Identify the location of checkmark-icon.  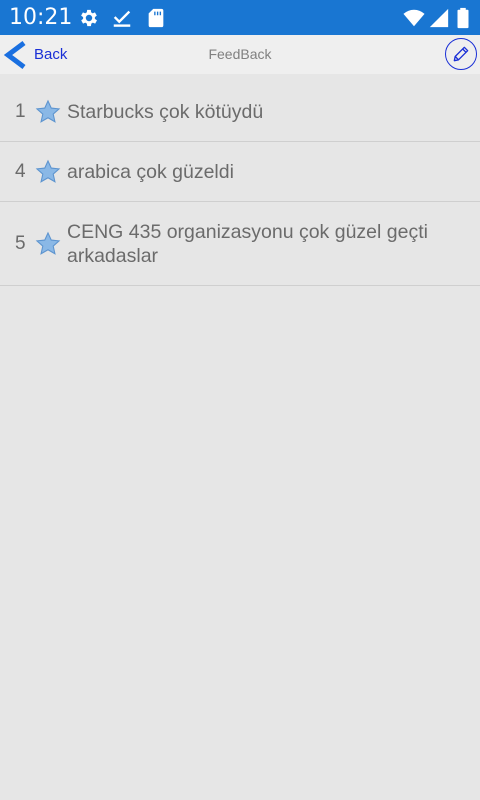
(122, 18).